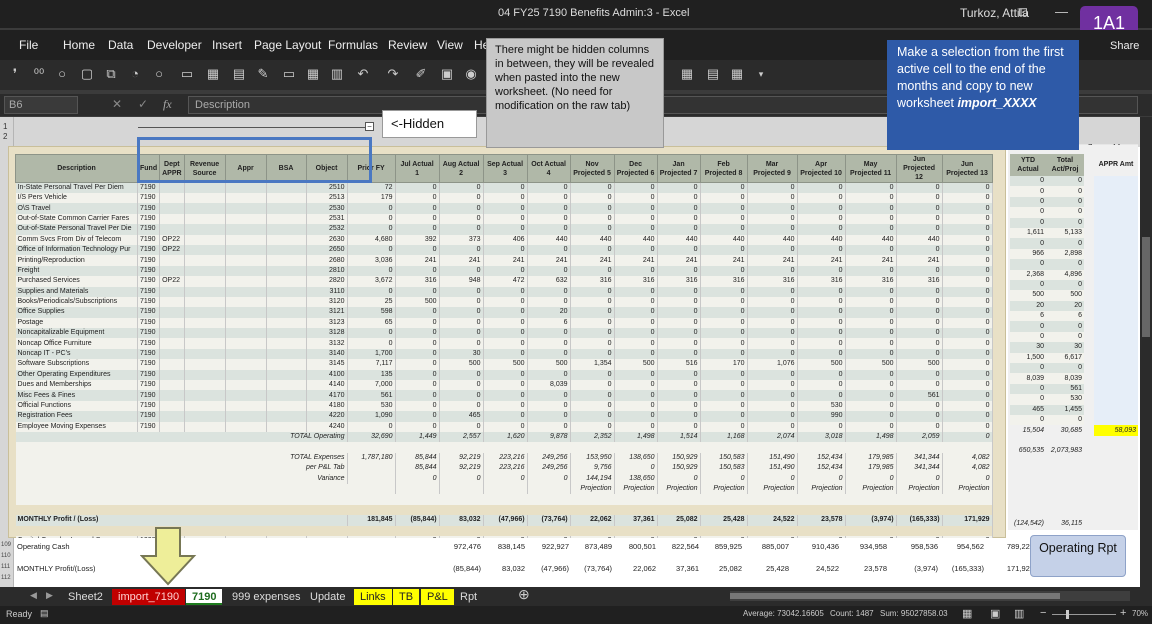 Image resolution: width=1152 pixels, height=624 pixels. I want to click on table-cell: Misc Fees & Fines, so click(76, 395).